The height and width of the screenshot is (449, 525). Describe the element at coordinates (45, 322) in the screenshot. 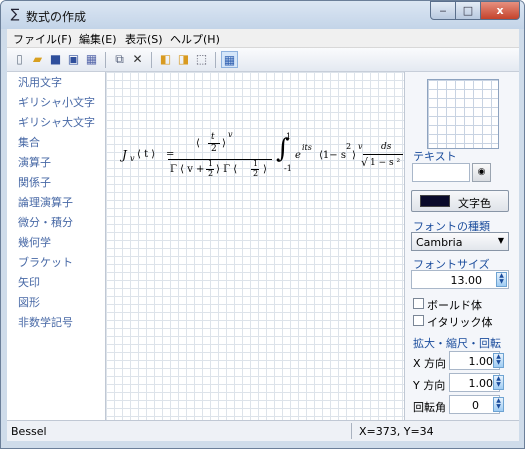

I see `category-non-math: 非数学記号` at that location.